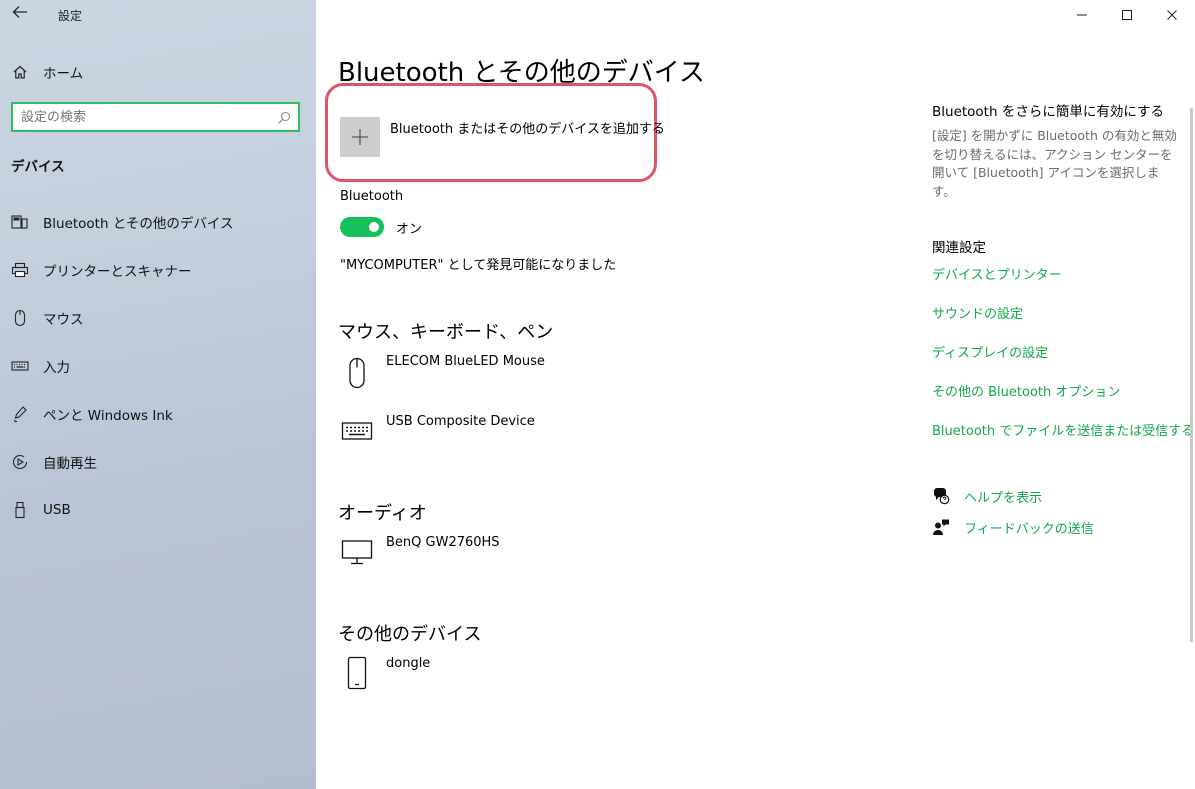  Describe the element at coordinates (959, 248) in the screenshot. I see `related-settings-title: 関連設定` at that location.